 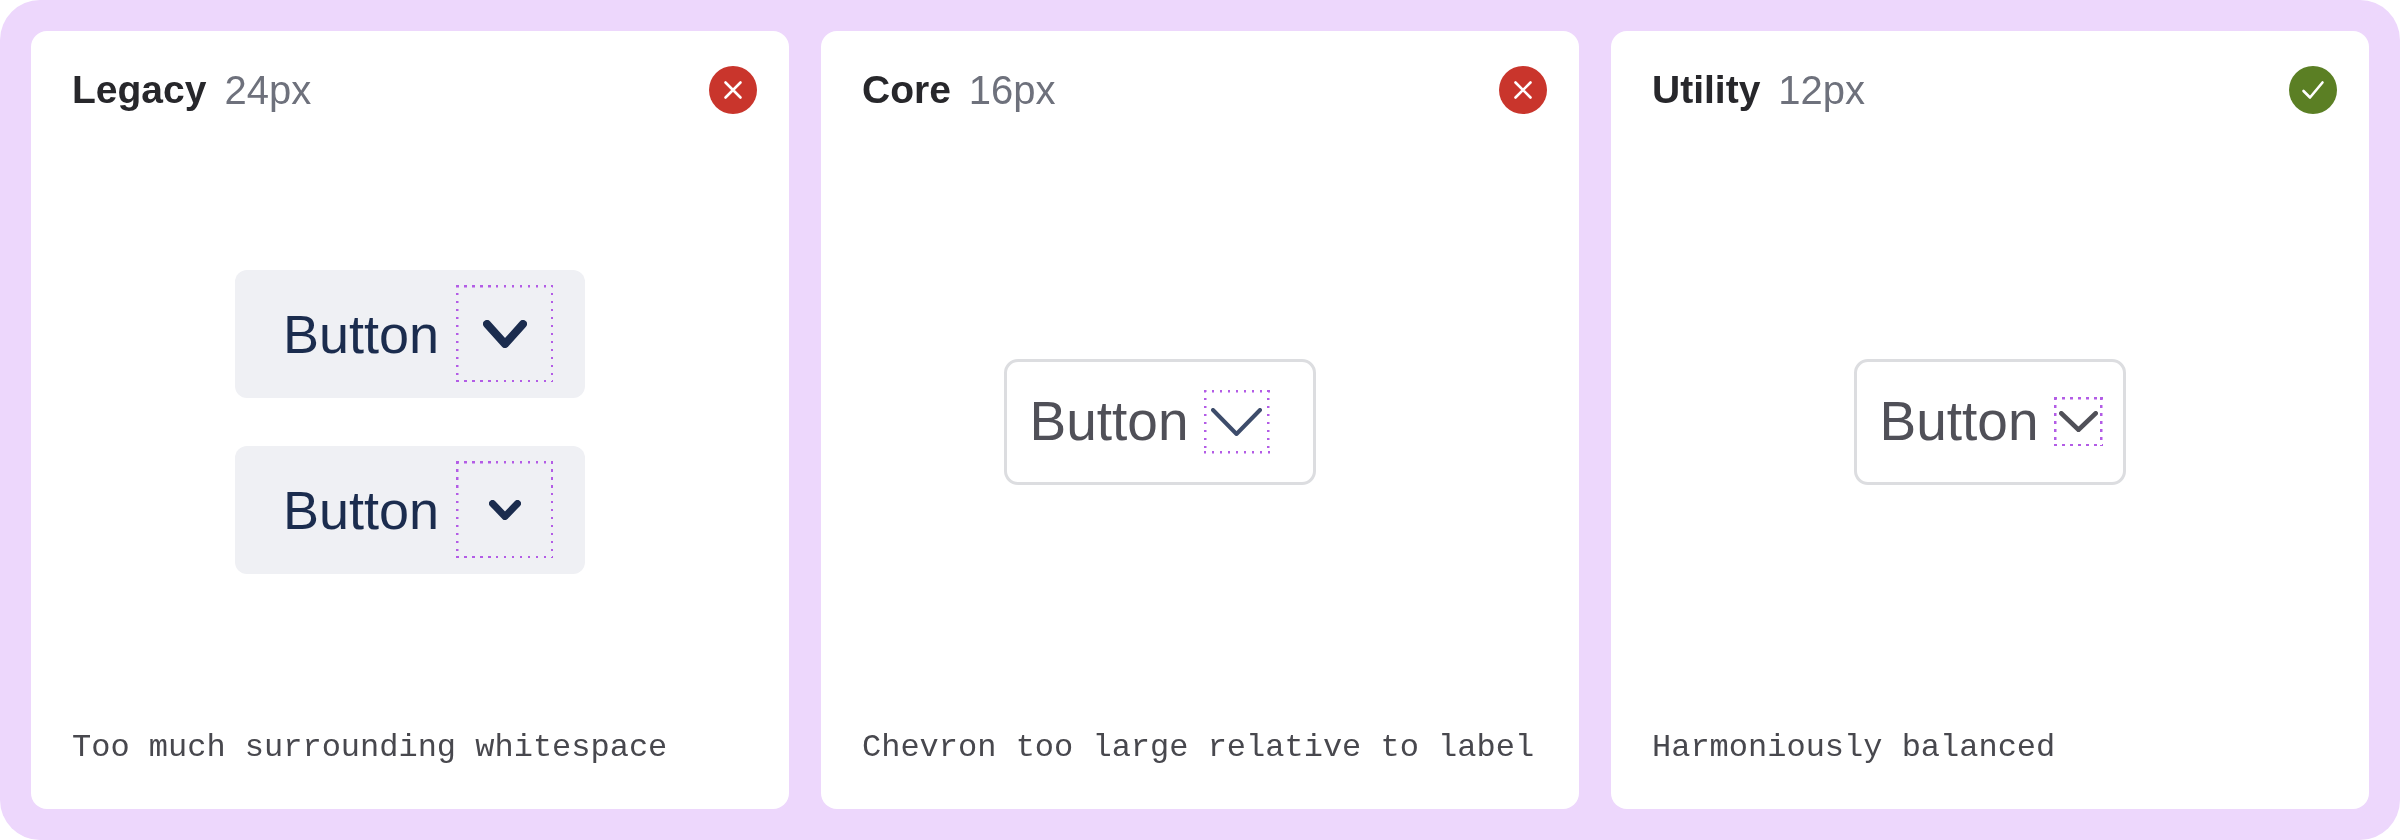 I want to click on card-title: Core, so click(x=906, y=90).